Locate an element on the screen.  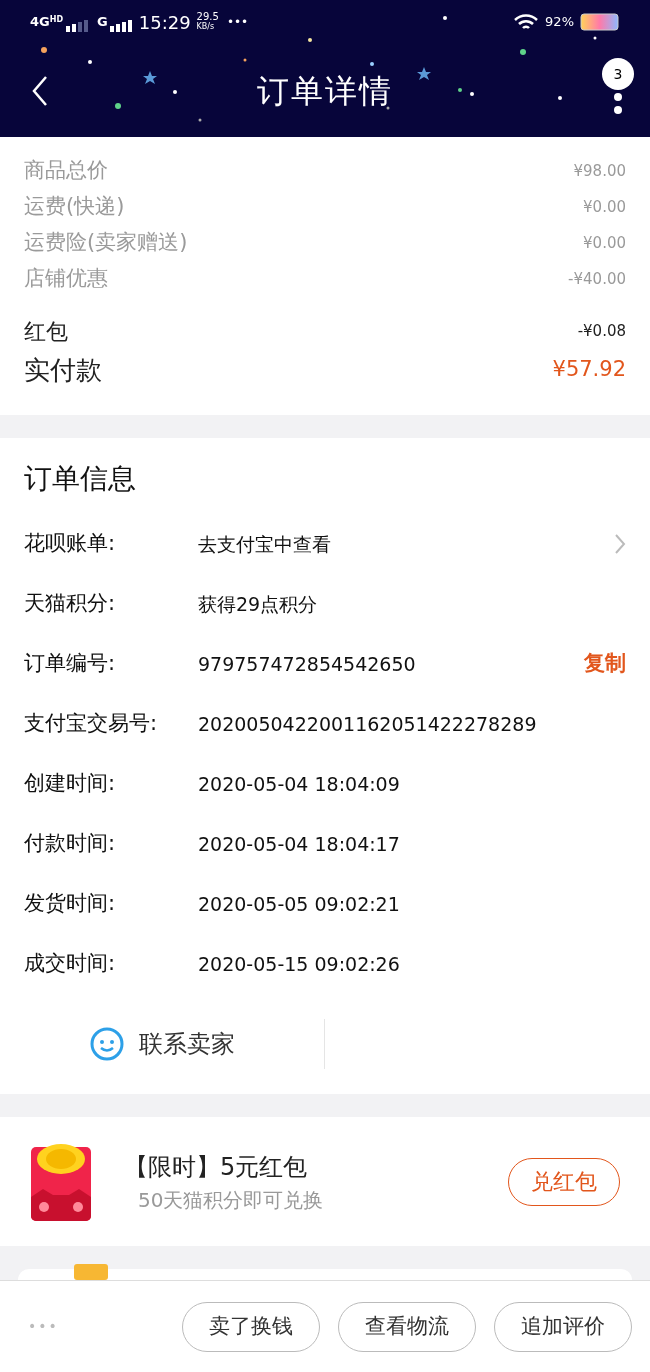
battery-percent: 92% is located at coordinates (559, 22).